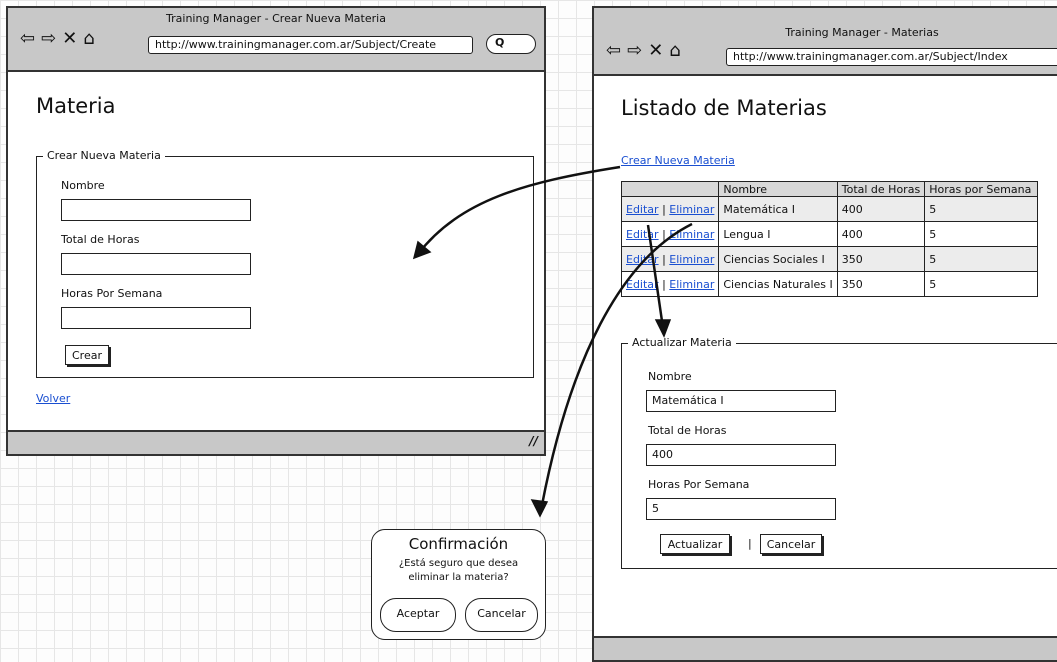  Describe the element at coordinates (500, 42) in the screenshot. I see `search-icon: Q` at that location.